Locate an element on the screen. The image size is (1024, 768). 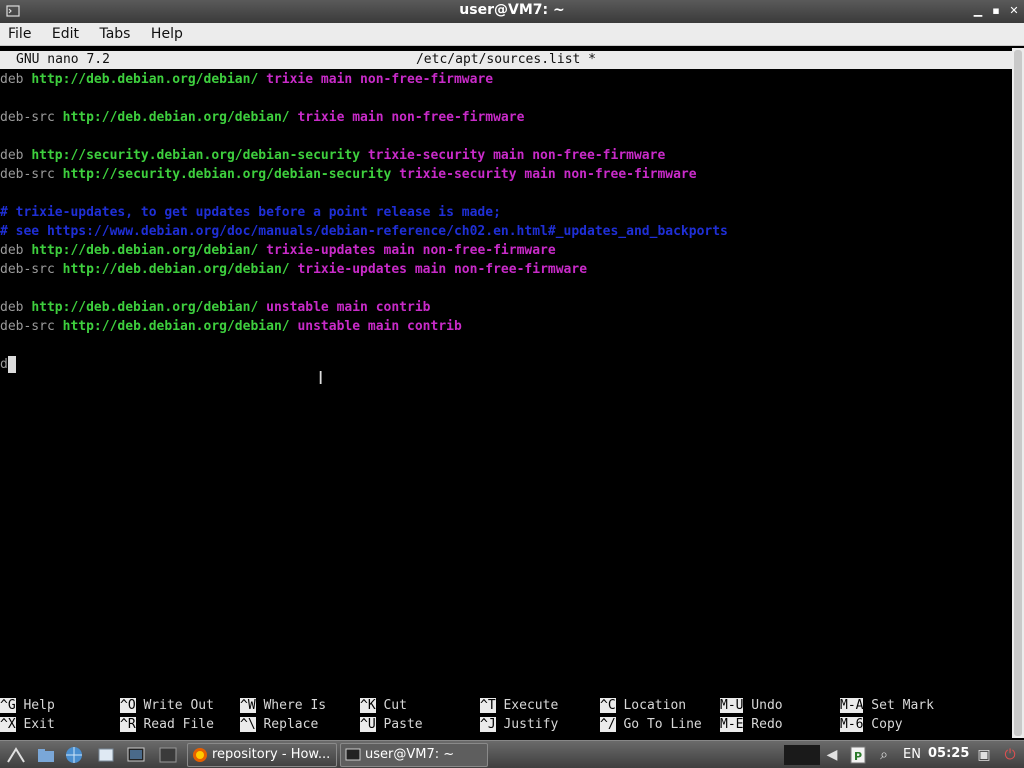
start-menu-icon is located at coordinates (16, 755).